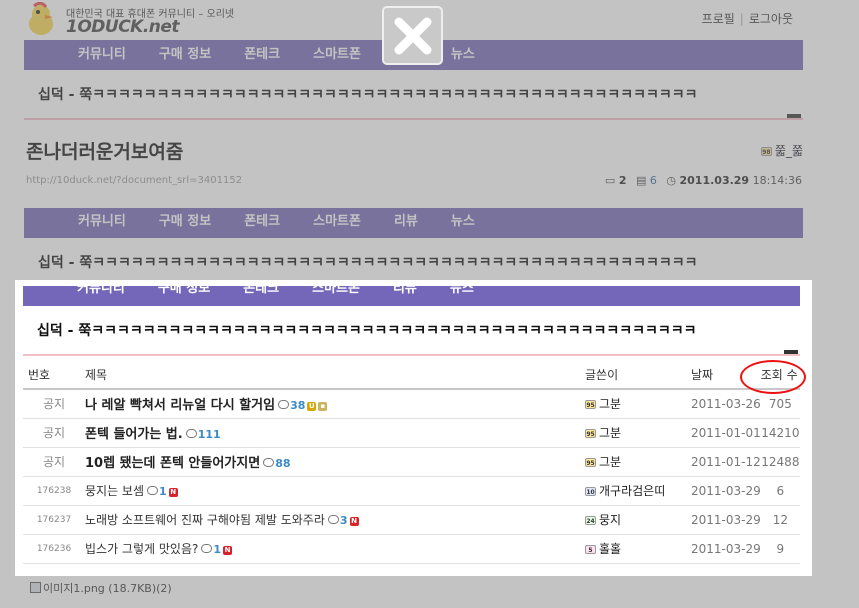 This screenshot has height=608, width=859. I want to click on row-title-cell: 노래방 소프트웨어 진짜 구해야됨 제발 도와주라 3 N, so click(334, 520).